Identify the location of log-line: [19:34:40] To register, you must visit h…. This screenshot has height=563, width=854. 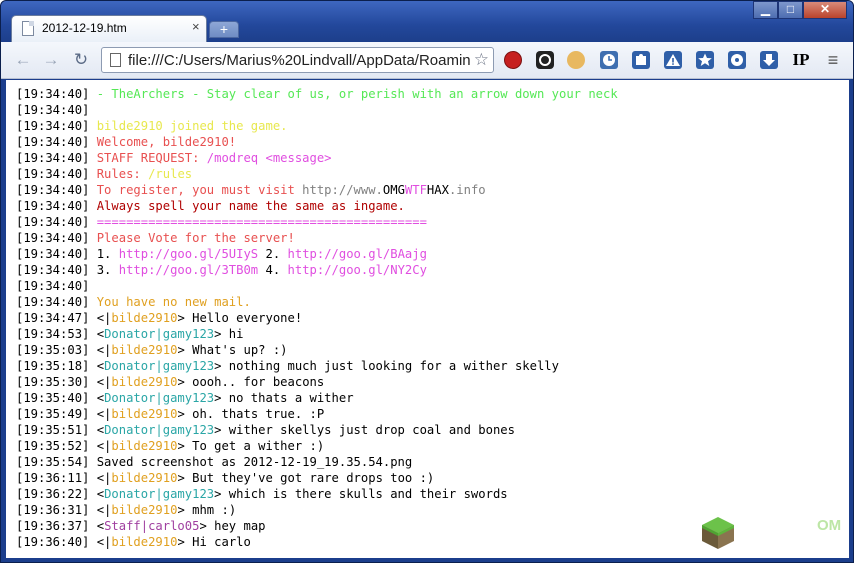
(251, 190).